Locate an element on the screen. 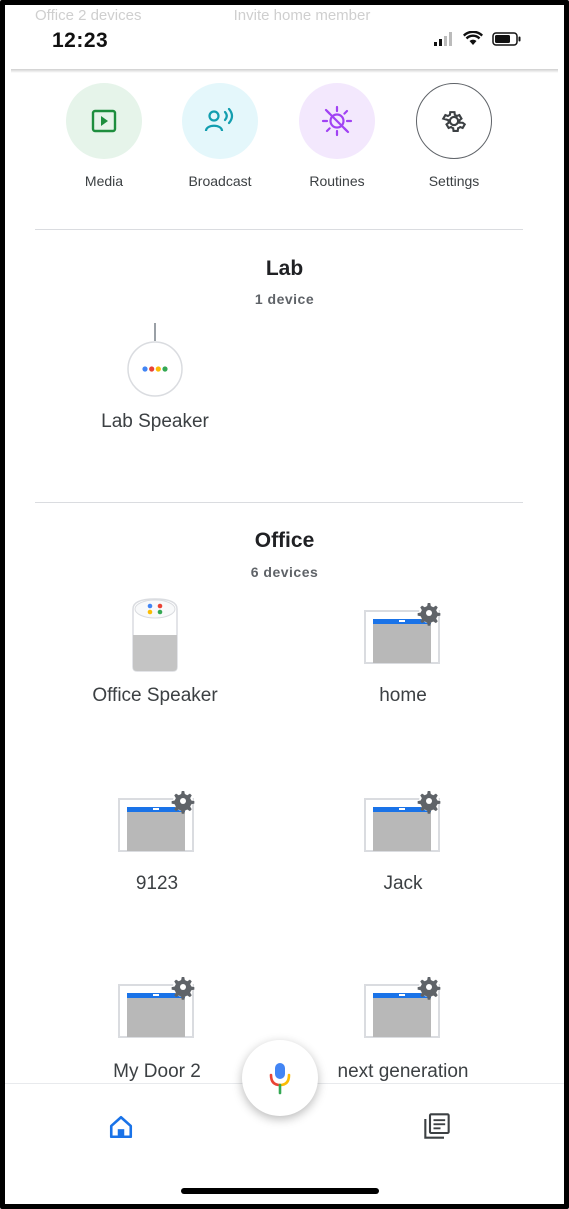 This screenshot has height=1209, width=569. broadcast-button: Broadcast is located at coordinates (220, 136).